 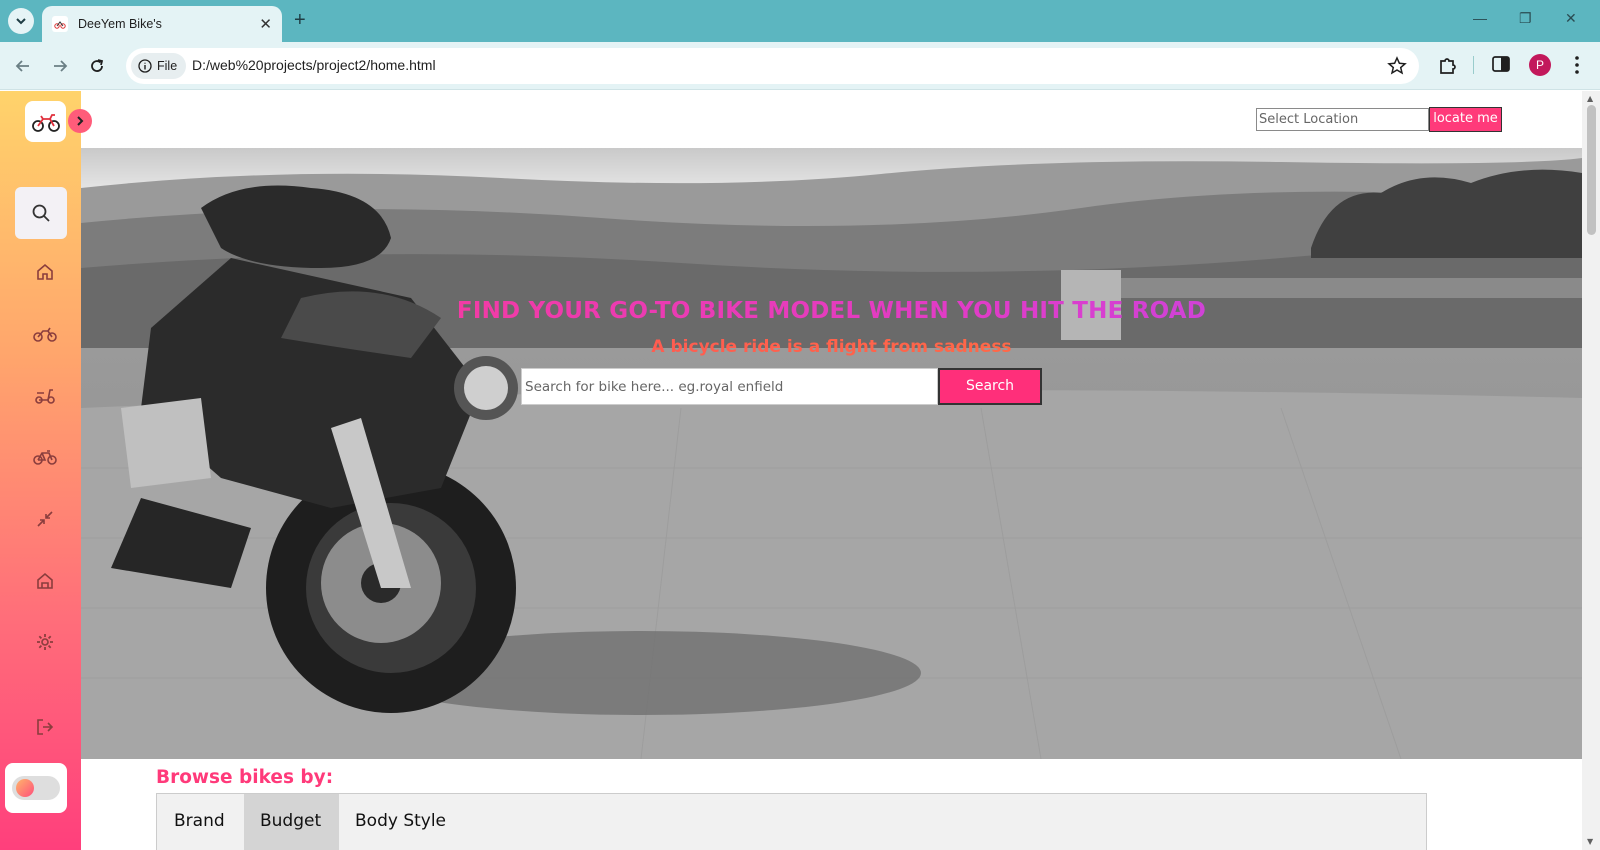 What do you see at coordinates (1591, 470) in the screenshot?
I see `page-scrollbar: ▲ ▼` at bounding box center [1591, 470].